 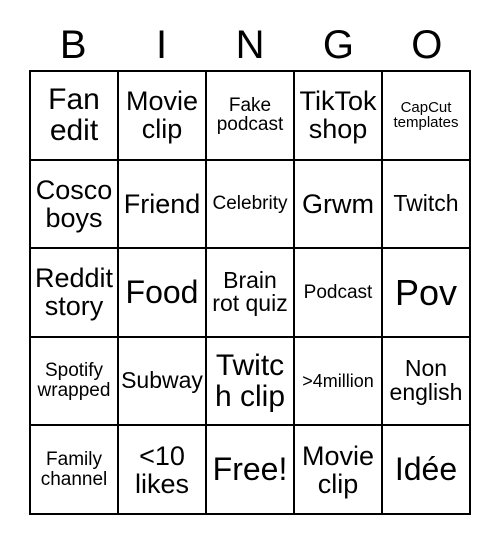 I want to click on bingo-cell: Subway, so click(x=163, y=382).